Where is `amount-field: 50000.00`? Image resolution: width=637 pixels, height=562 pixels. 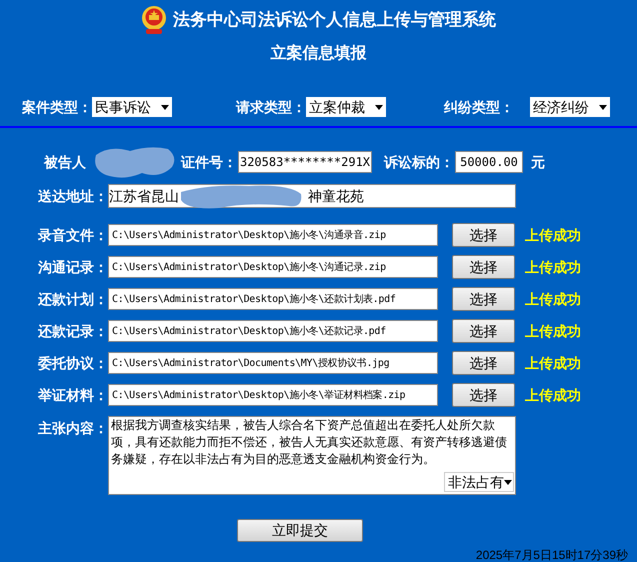 amount-field: 50000.00 is located at coordinates (489, 162).